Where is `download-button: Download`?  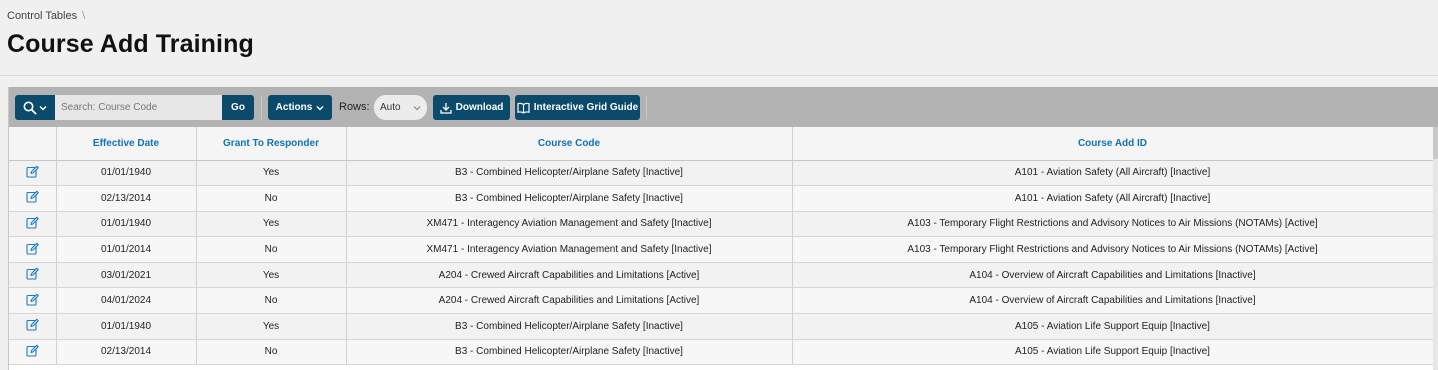
download-button: Download is located at coordinates (471, 107).